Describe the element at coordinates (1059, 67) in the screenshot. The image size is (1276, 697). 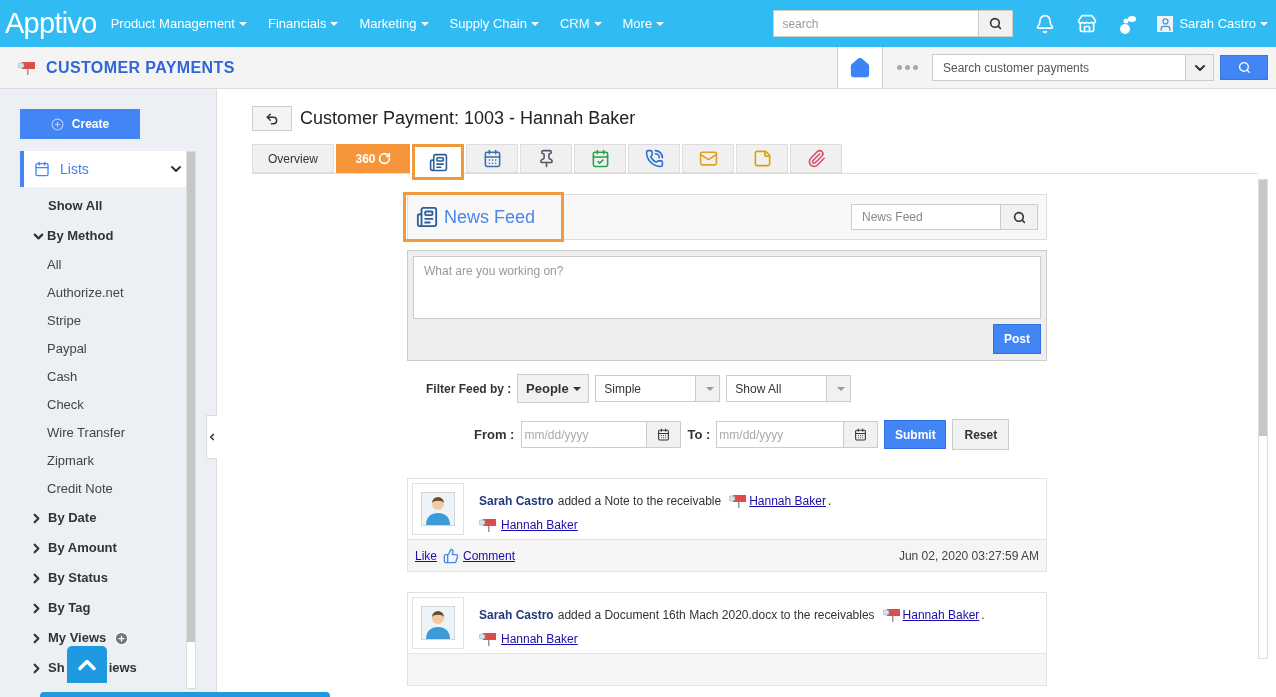
I see `search-field: Search customer payments` at that location.